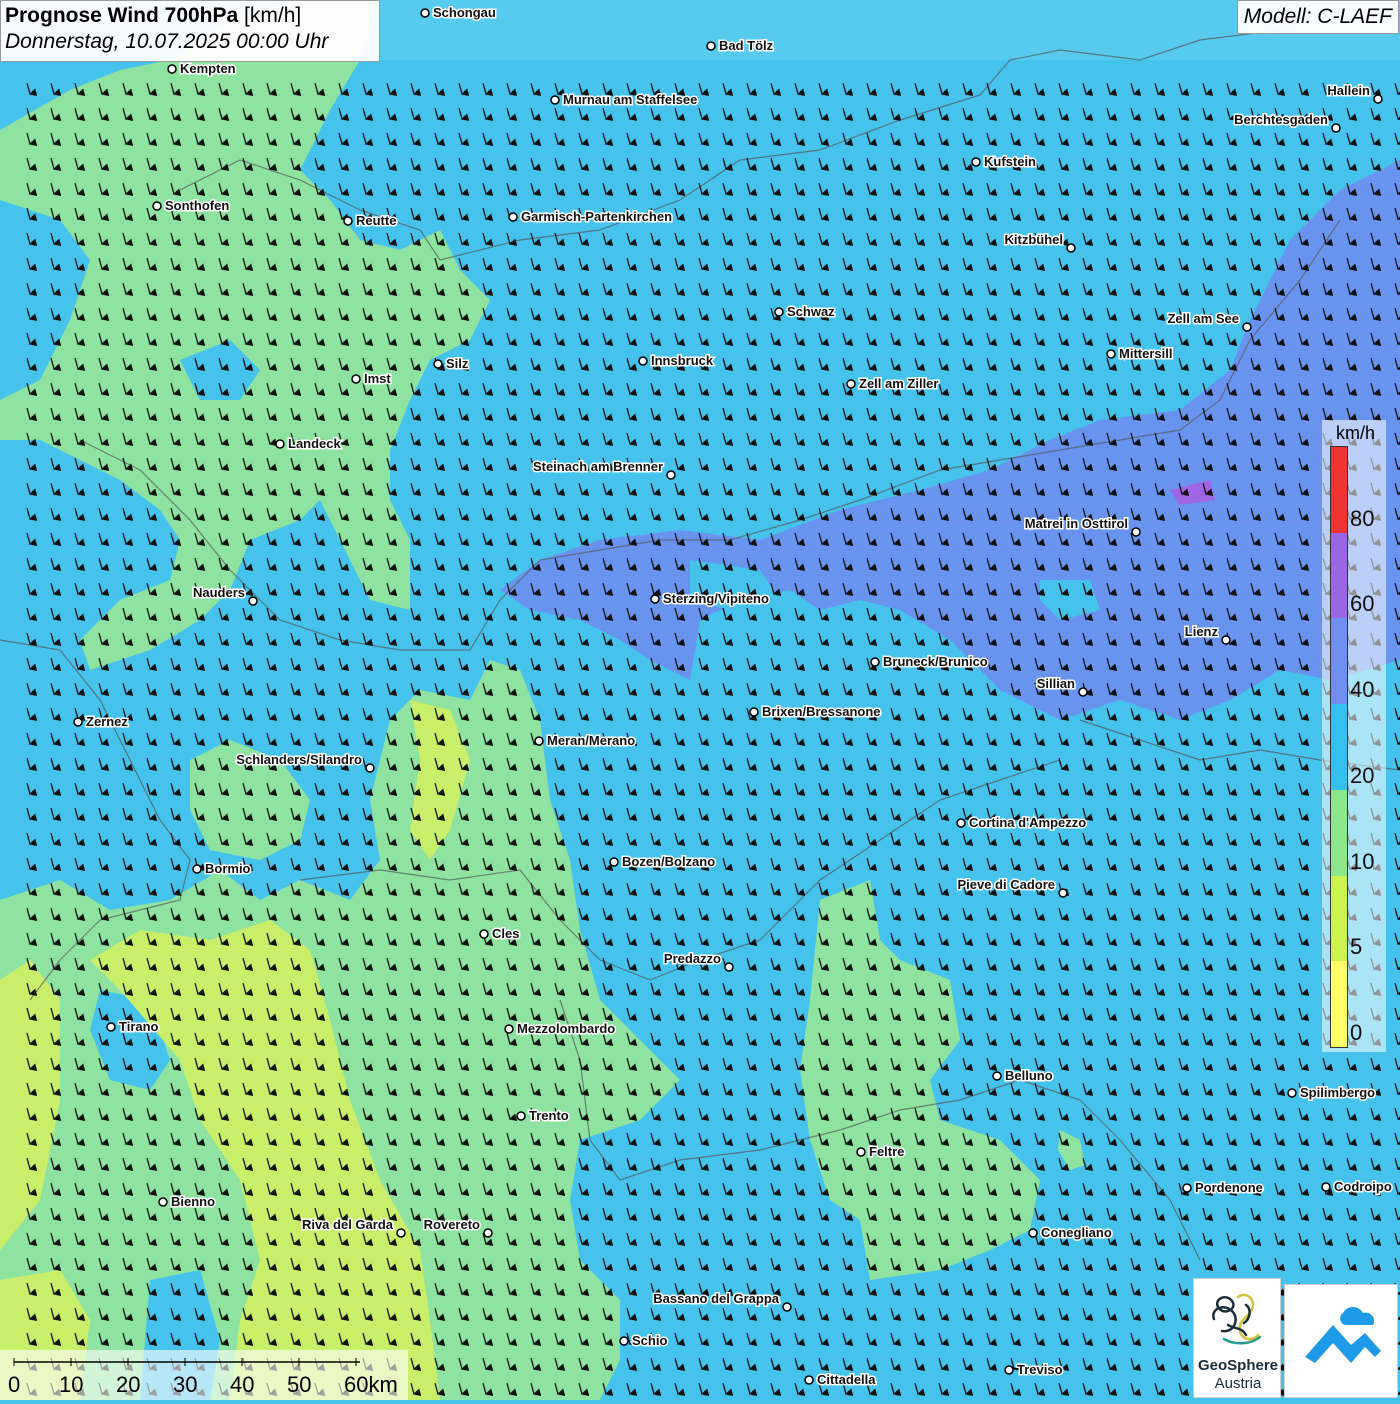 This screenshot has height=1404, width=1400. Describe the element at coordinates (1362, 604) in the screenshot. I see `legend-tick-label: 60` at that location.